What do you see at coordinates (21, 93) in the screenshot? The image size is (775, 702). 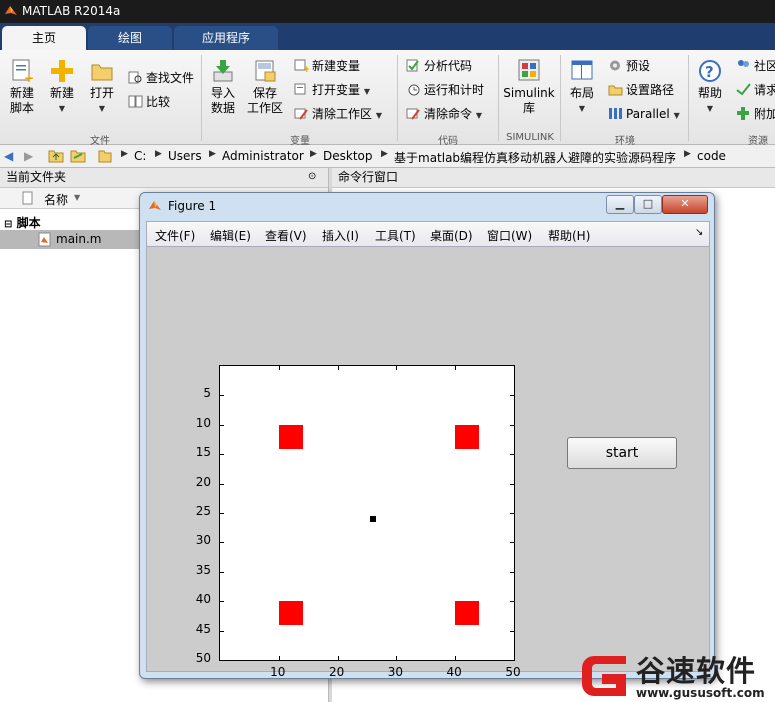 I see `new-script-label-1: 新建` at bounding box center [21, 93].